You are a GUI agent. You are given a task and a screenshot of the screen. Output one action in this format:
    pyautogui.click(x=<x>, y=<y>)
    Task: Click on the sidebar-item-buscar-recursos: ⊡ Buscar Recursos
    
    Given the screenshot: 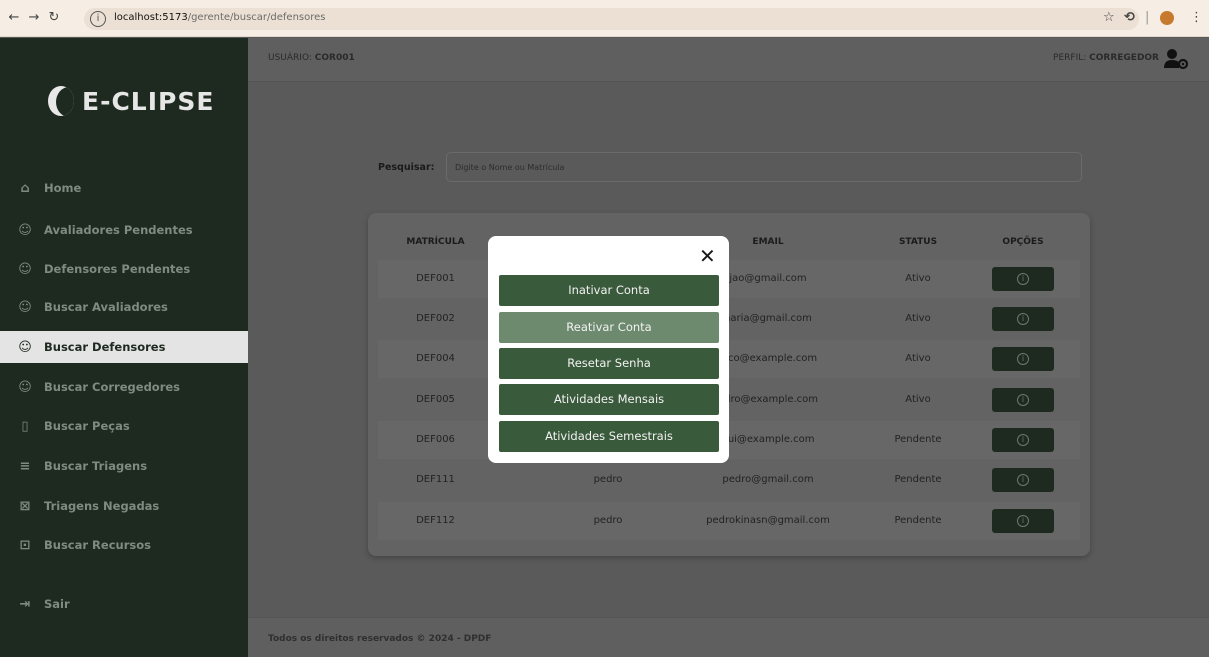 What is the action you would take?
    pyautogui.click(x=124, y=545)
    